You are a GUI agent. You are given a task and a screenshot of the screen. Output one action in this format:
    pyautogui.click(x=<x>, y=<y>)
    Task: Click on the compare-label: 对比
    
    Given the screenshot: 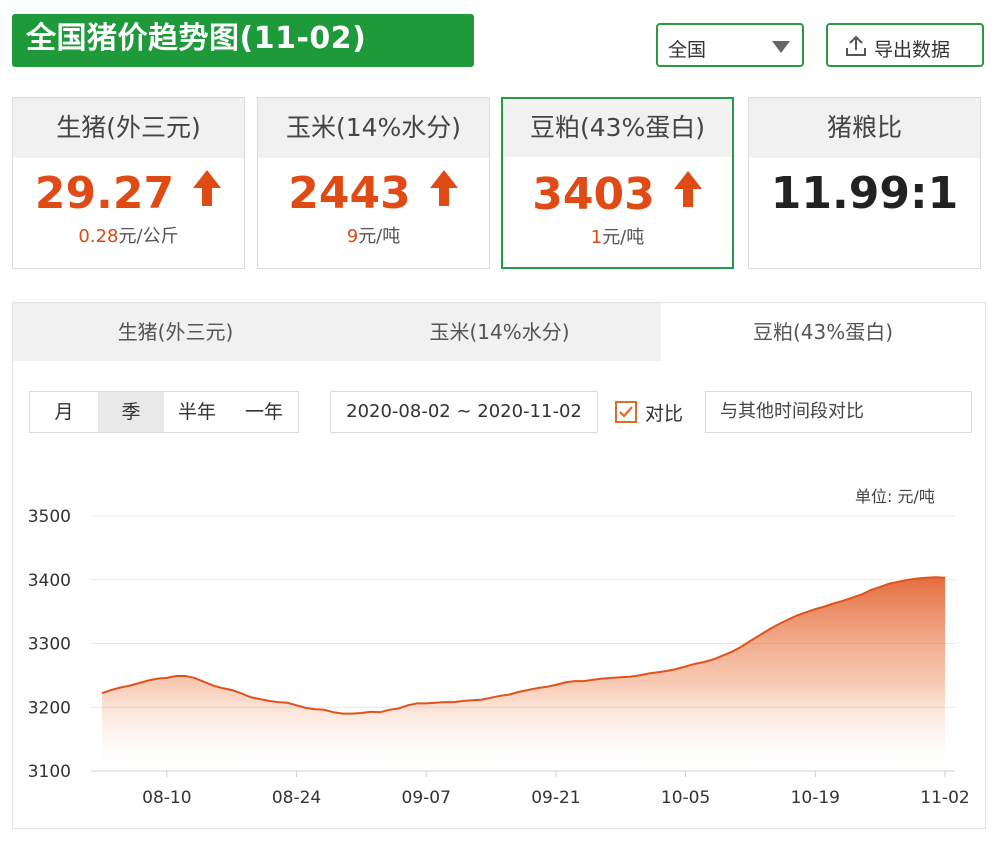 What is the action you would take?
    pyautogui.click(x=664, y=414)
    